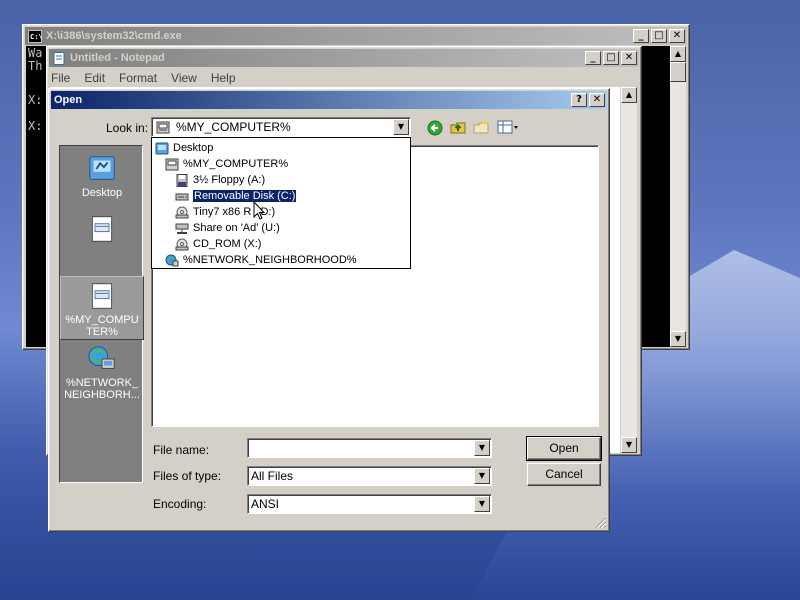 This screenshot has width=800, height=600. I want to click on encoding-label: Encoding:, so click(180, 504).